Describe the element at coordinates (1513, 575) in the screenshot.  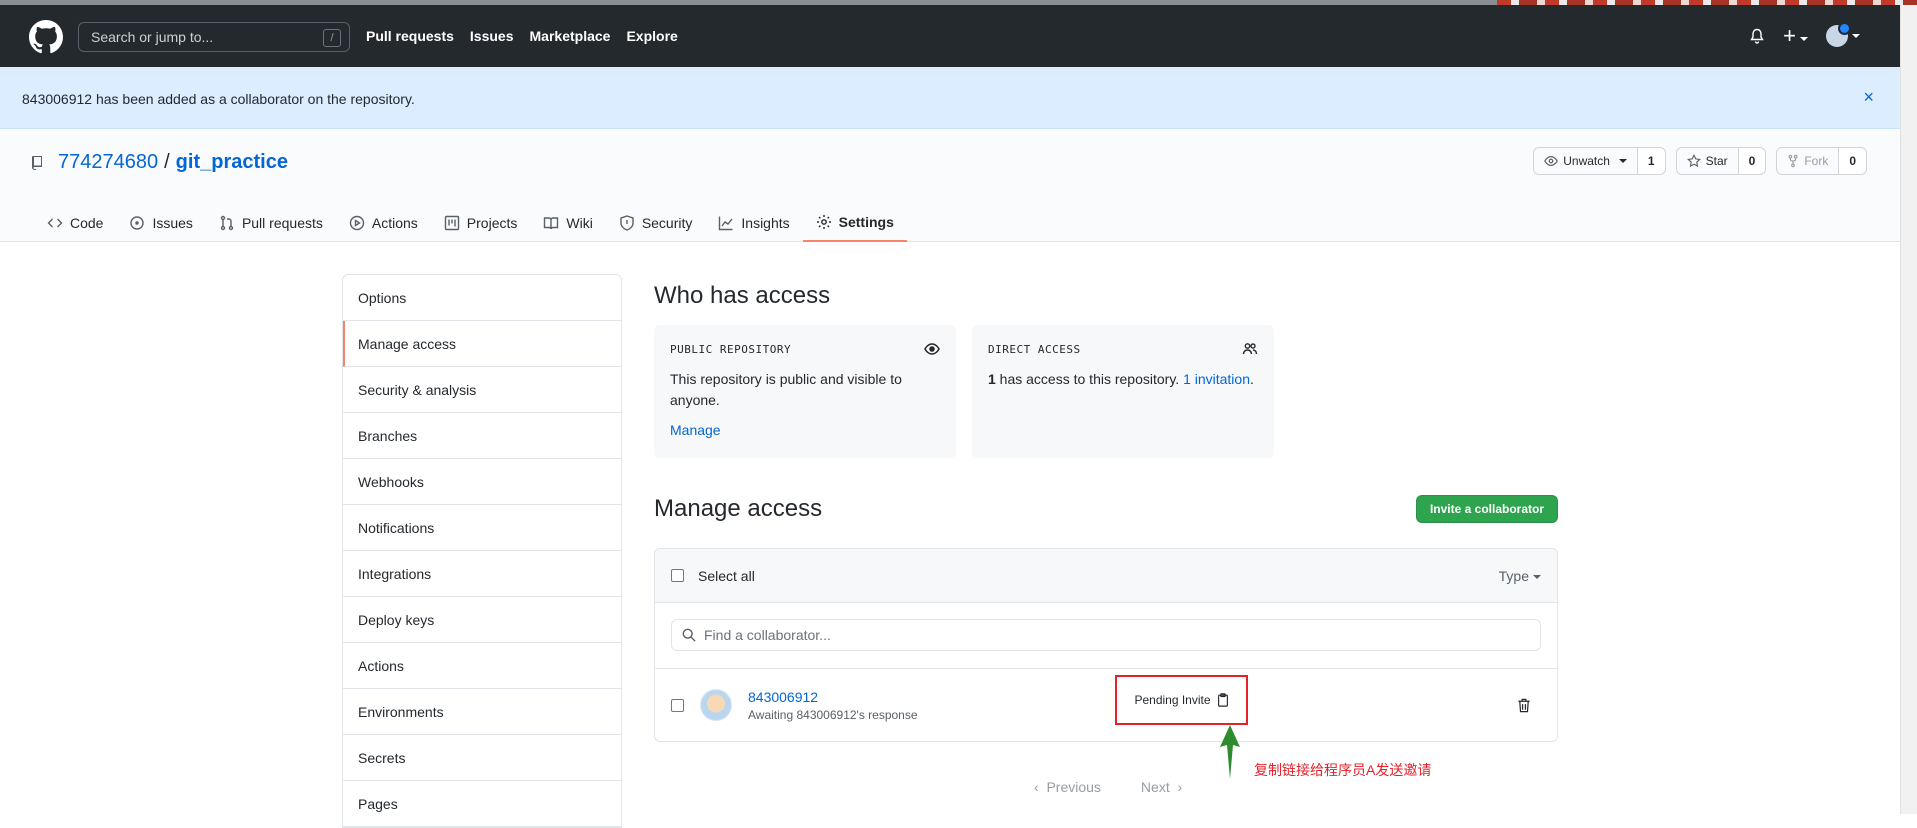
I see `type-filter-label: Type` at that location.